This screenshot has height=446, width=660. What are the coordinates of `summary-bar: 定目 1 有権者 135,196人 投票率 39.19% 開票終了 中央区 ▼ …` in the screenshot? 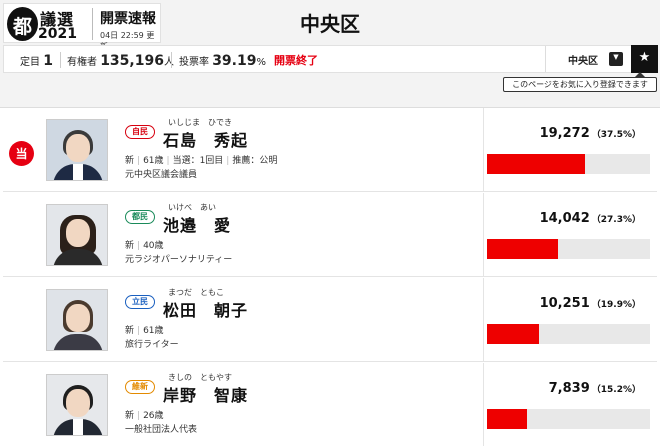 It's located at (330, 59).